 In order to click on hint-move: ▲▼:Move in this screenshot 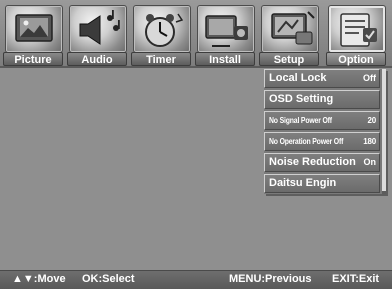, I will do `click(39, 279)`.